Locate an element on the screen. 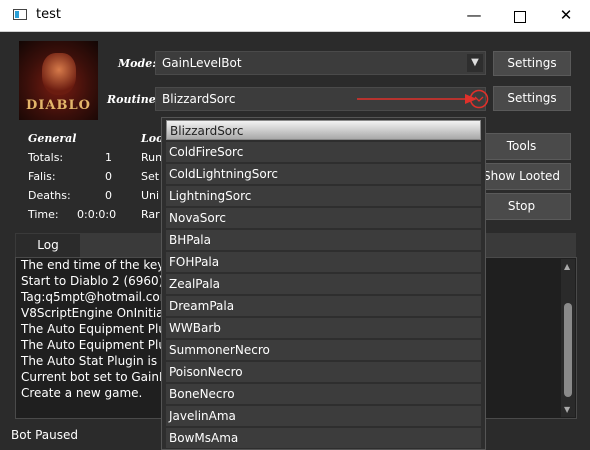 The width and height of the screenshot is (590, 450). title-bar: test — ✕ is located at coordinates (295, 16).